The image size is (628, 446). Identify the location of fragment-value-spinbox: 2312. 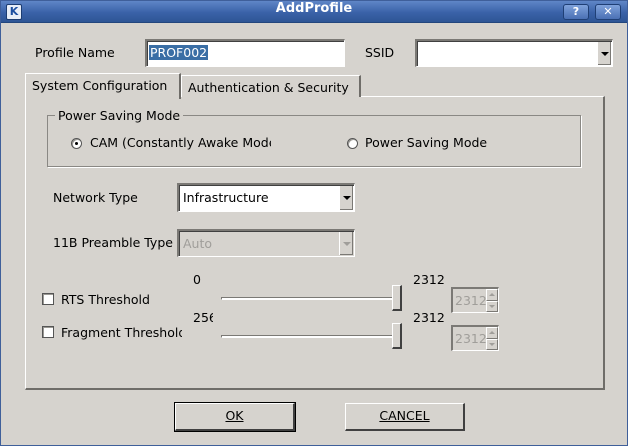
(475, 338).